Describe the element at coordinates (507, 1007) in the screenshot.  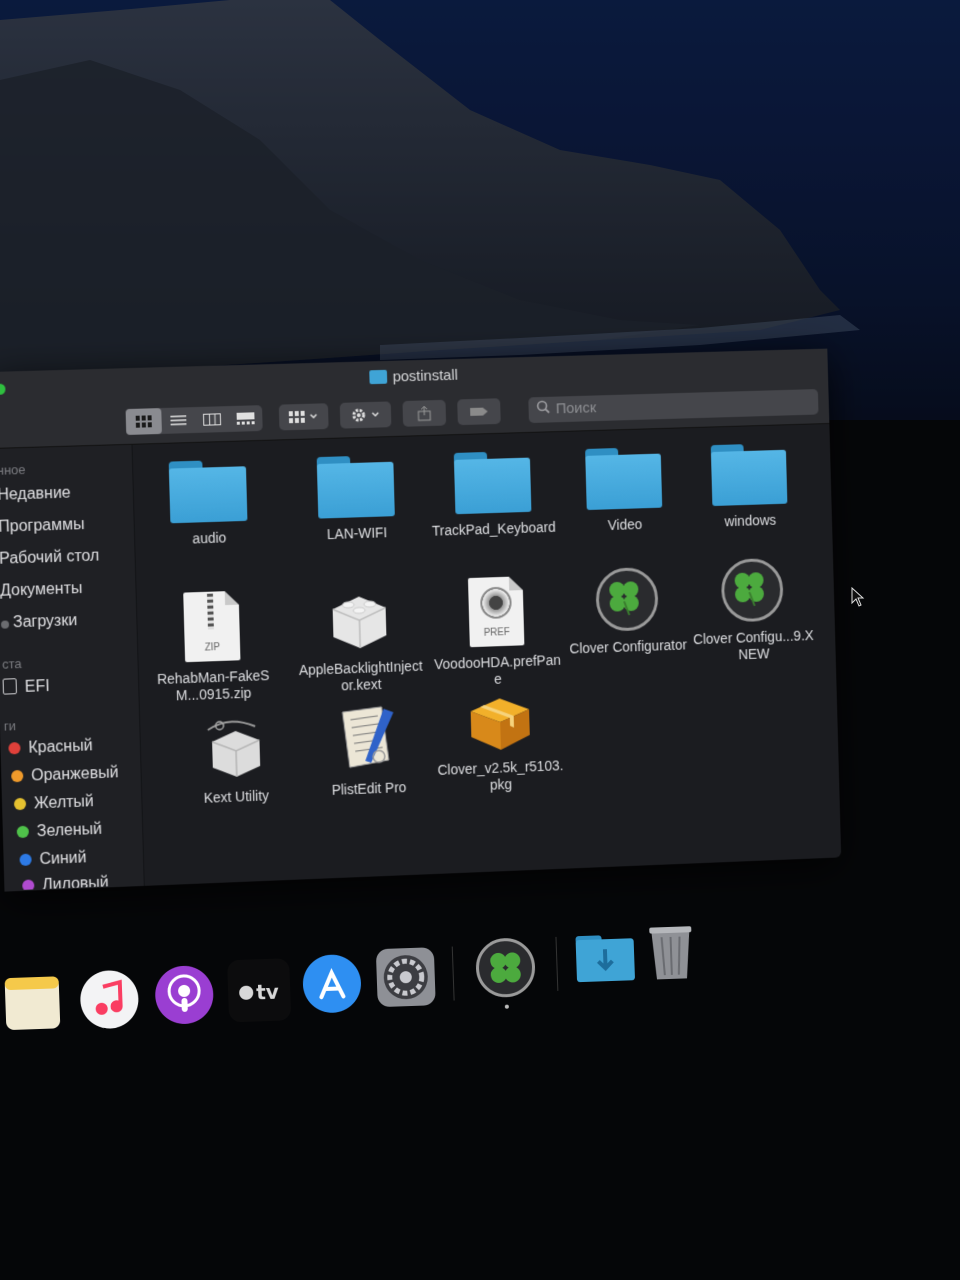
I see `running-indicator` at that location.